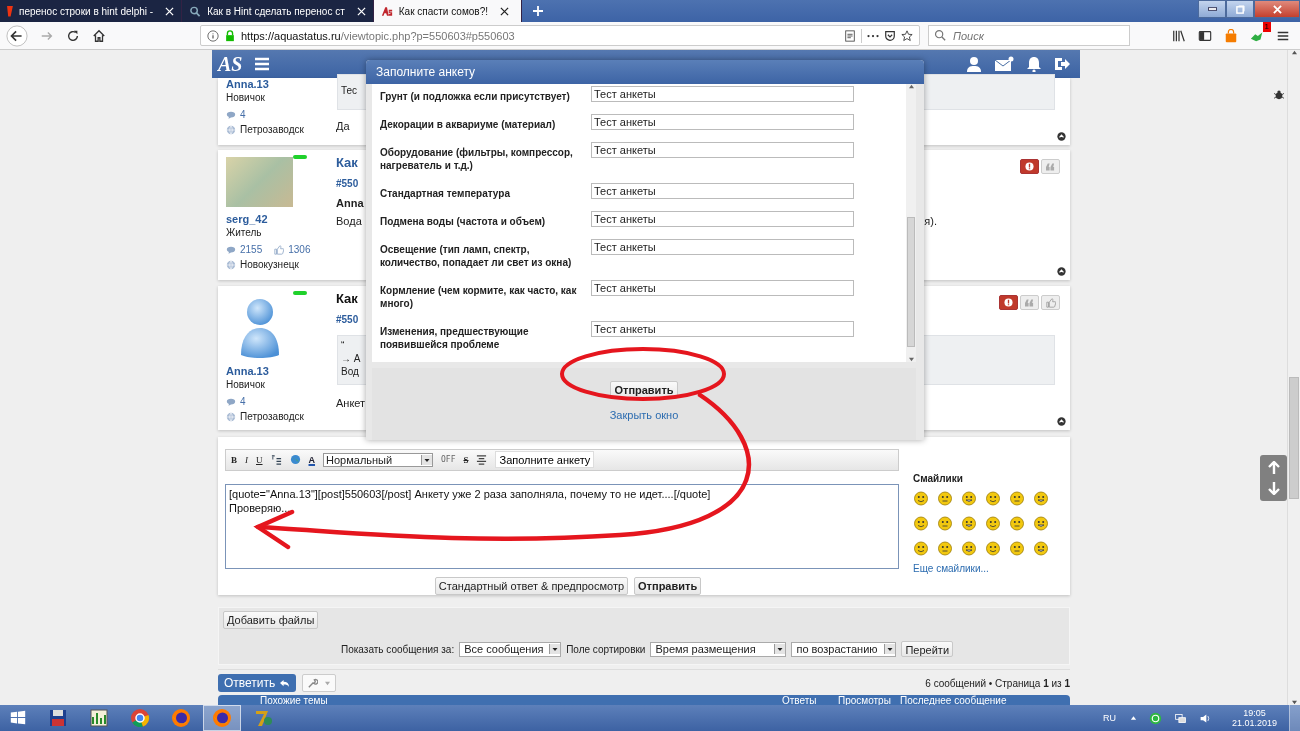 Image resolution: width=1300 pixels, height=731 pixels. I want to click on close-button, so click(1277, 9).